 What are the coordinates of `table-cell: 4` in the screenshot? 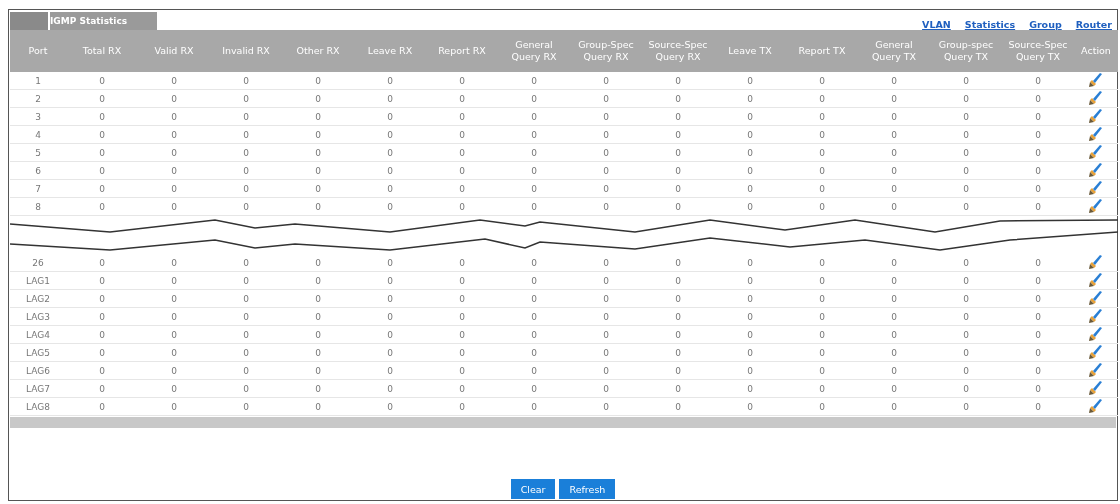 It's located at (38, 134).